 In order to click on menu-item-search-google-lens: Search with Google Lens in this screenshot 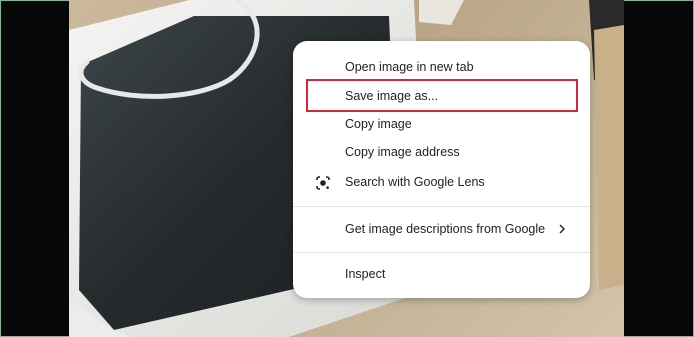, I will do `click(441, 182)`.